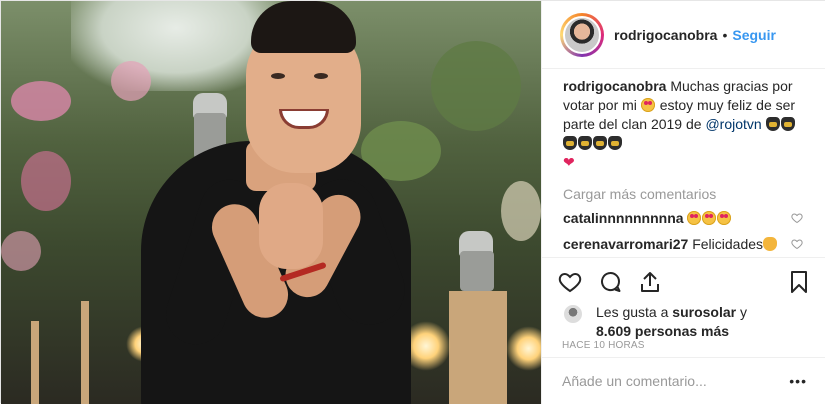 The height and width of the screenshot is (404, 825). I want to click on follow-button: Seguir, so click(754, 35).